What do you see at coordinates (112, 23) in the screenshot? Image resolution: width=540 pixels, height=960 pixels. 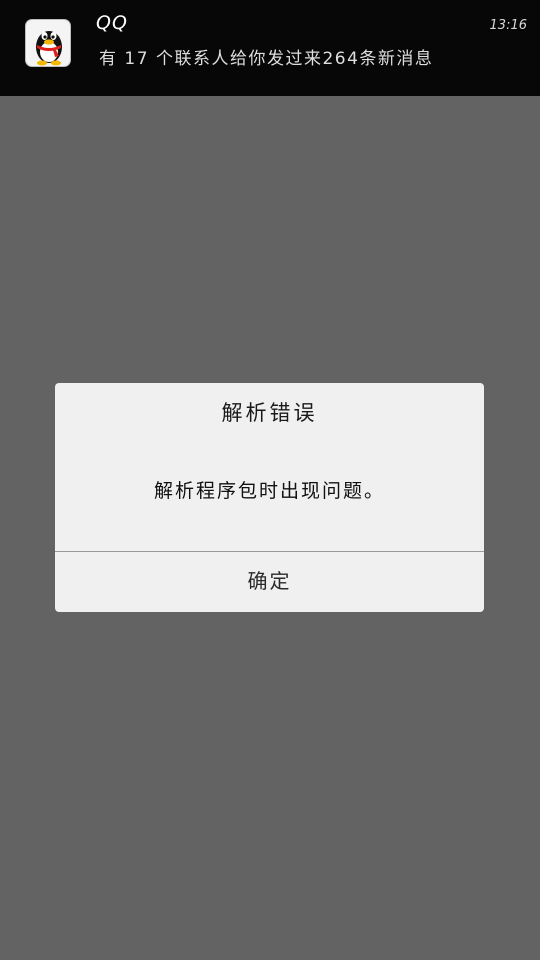 I see `notification-app-name: QQ` at bounding box center [112, 23].